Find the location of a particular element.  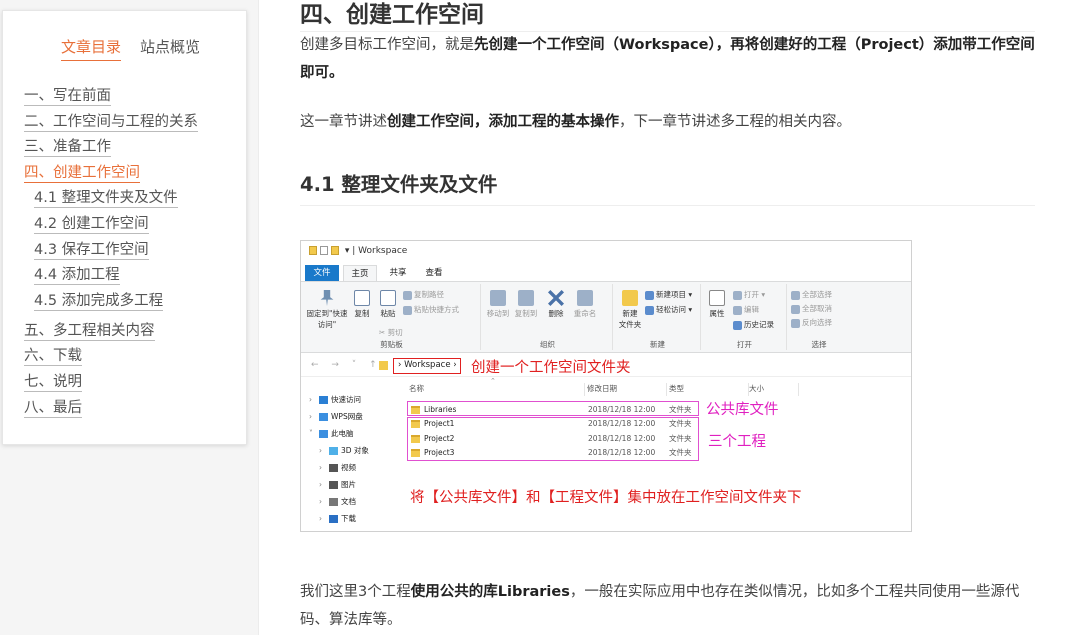

label: 新建项目 ▾ is located at coordinates (674, 294).